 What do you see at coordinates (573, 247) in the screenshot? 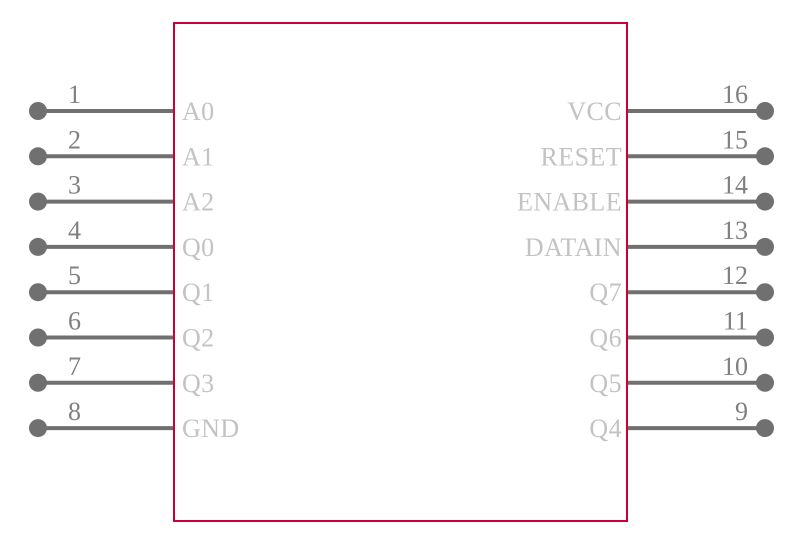
I see `pin-name-label: DATAIN` at bounding box center [573, 247].